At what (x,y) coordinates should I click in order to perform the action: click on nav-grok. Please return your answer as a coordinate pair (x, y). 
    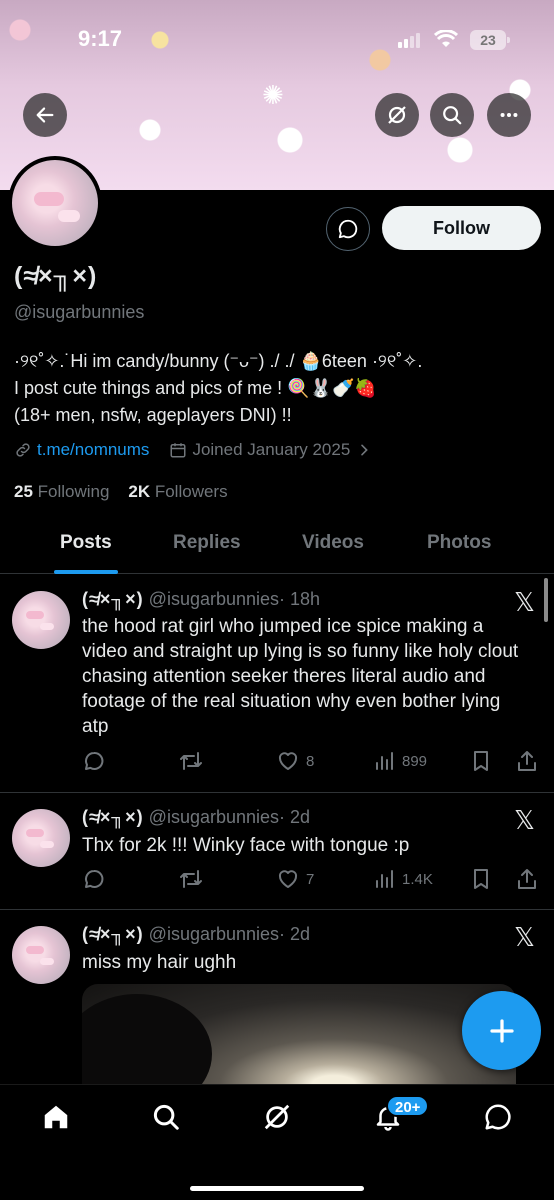
    Looking at the image, I should click on (277, 1117).